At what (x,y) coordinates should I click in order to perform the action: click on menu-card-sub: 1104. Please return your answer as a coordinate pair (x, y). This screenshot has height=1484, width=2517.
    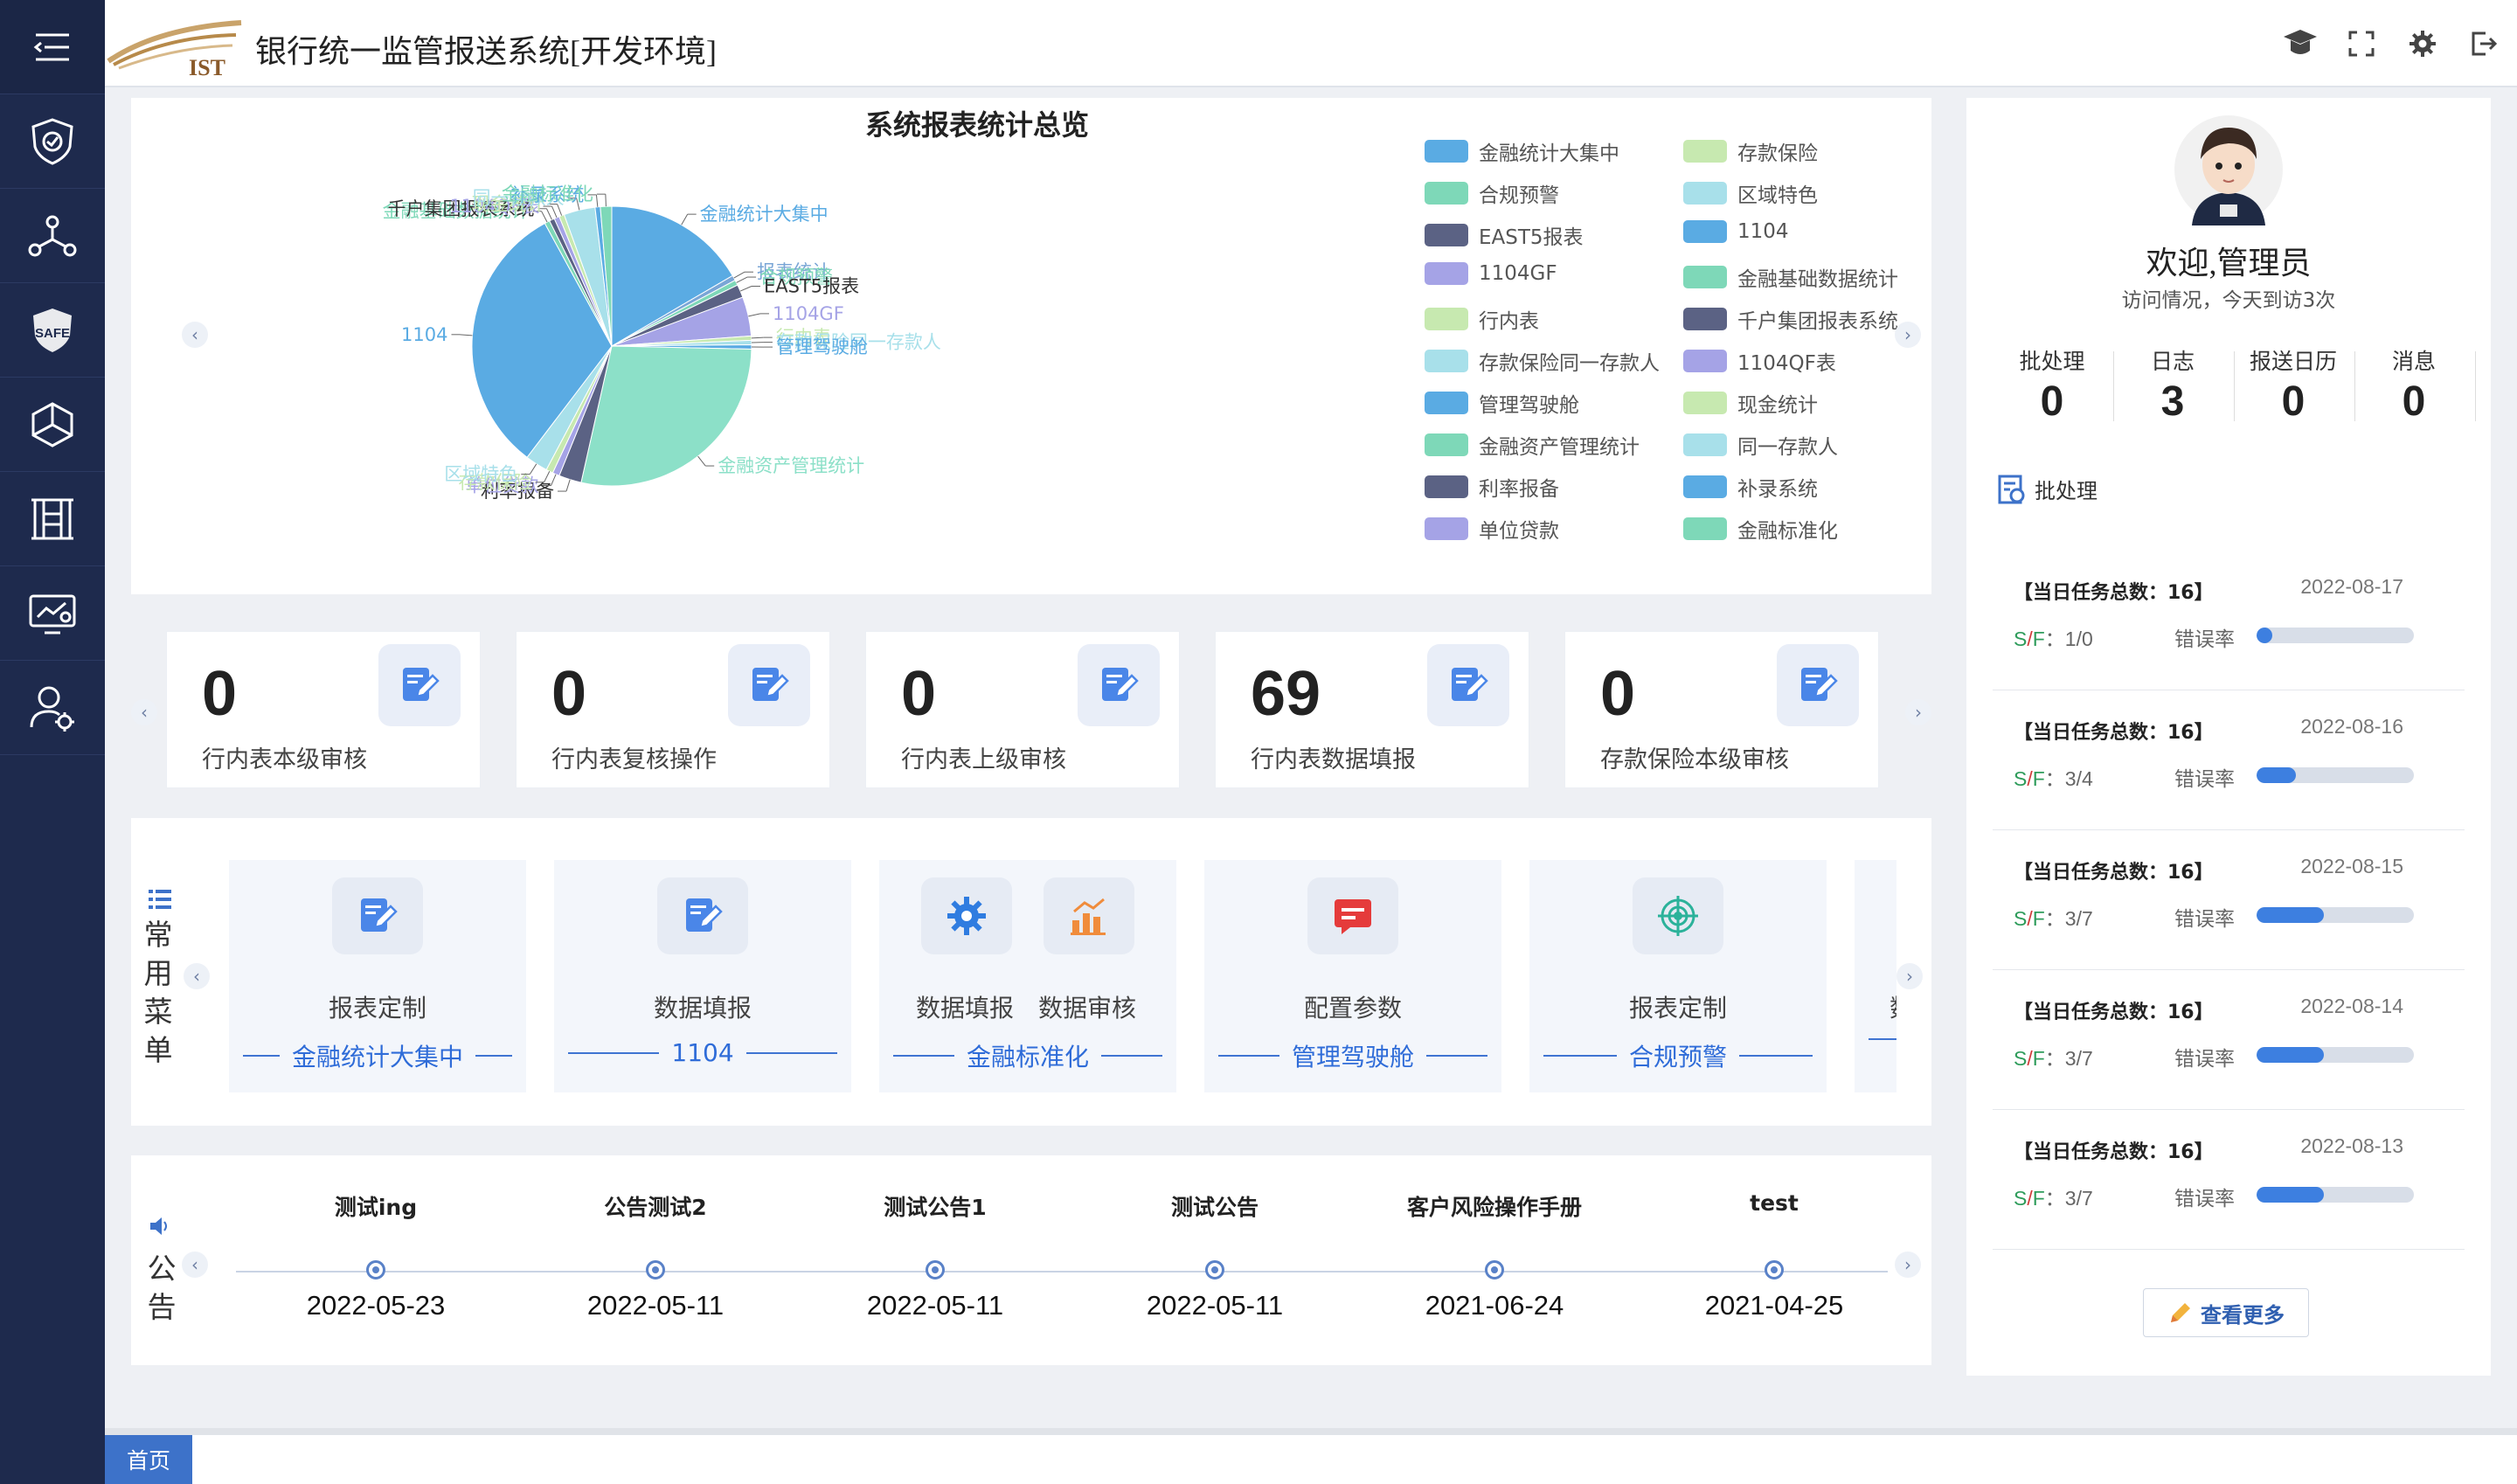
    Looking at the image, I should click on (703, 1052).